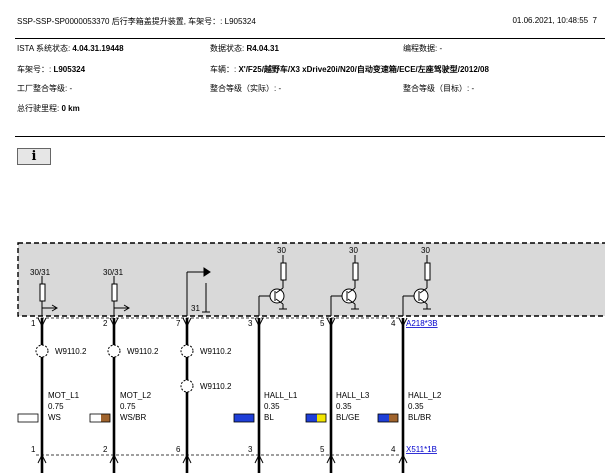 The width and height of the screenshot is (605, 473). Describe the element at coordinates (195, 308) in the screenshot. I see `ground-label: 31` at that location.